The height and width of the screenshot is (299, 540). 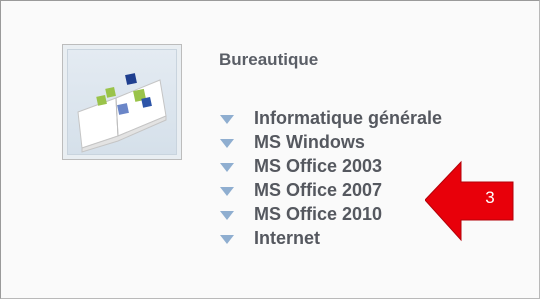 What do you see at coordinates (490, 197) in the screenshot?
I see `callout-step-number: 3` at bounding box center [490, 197].